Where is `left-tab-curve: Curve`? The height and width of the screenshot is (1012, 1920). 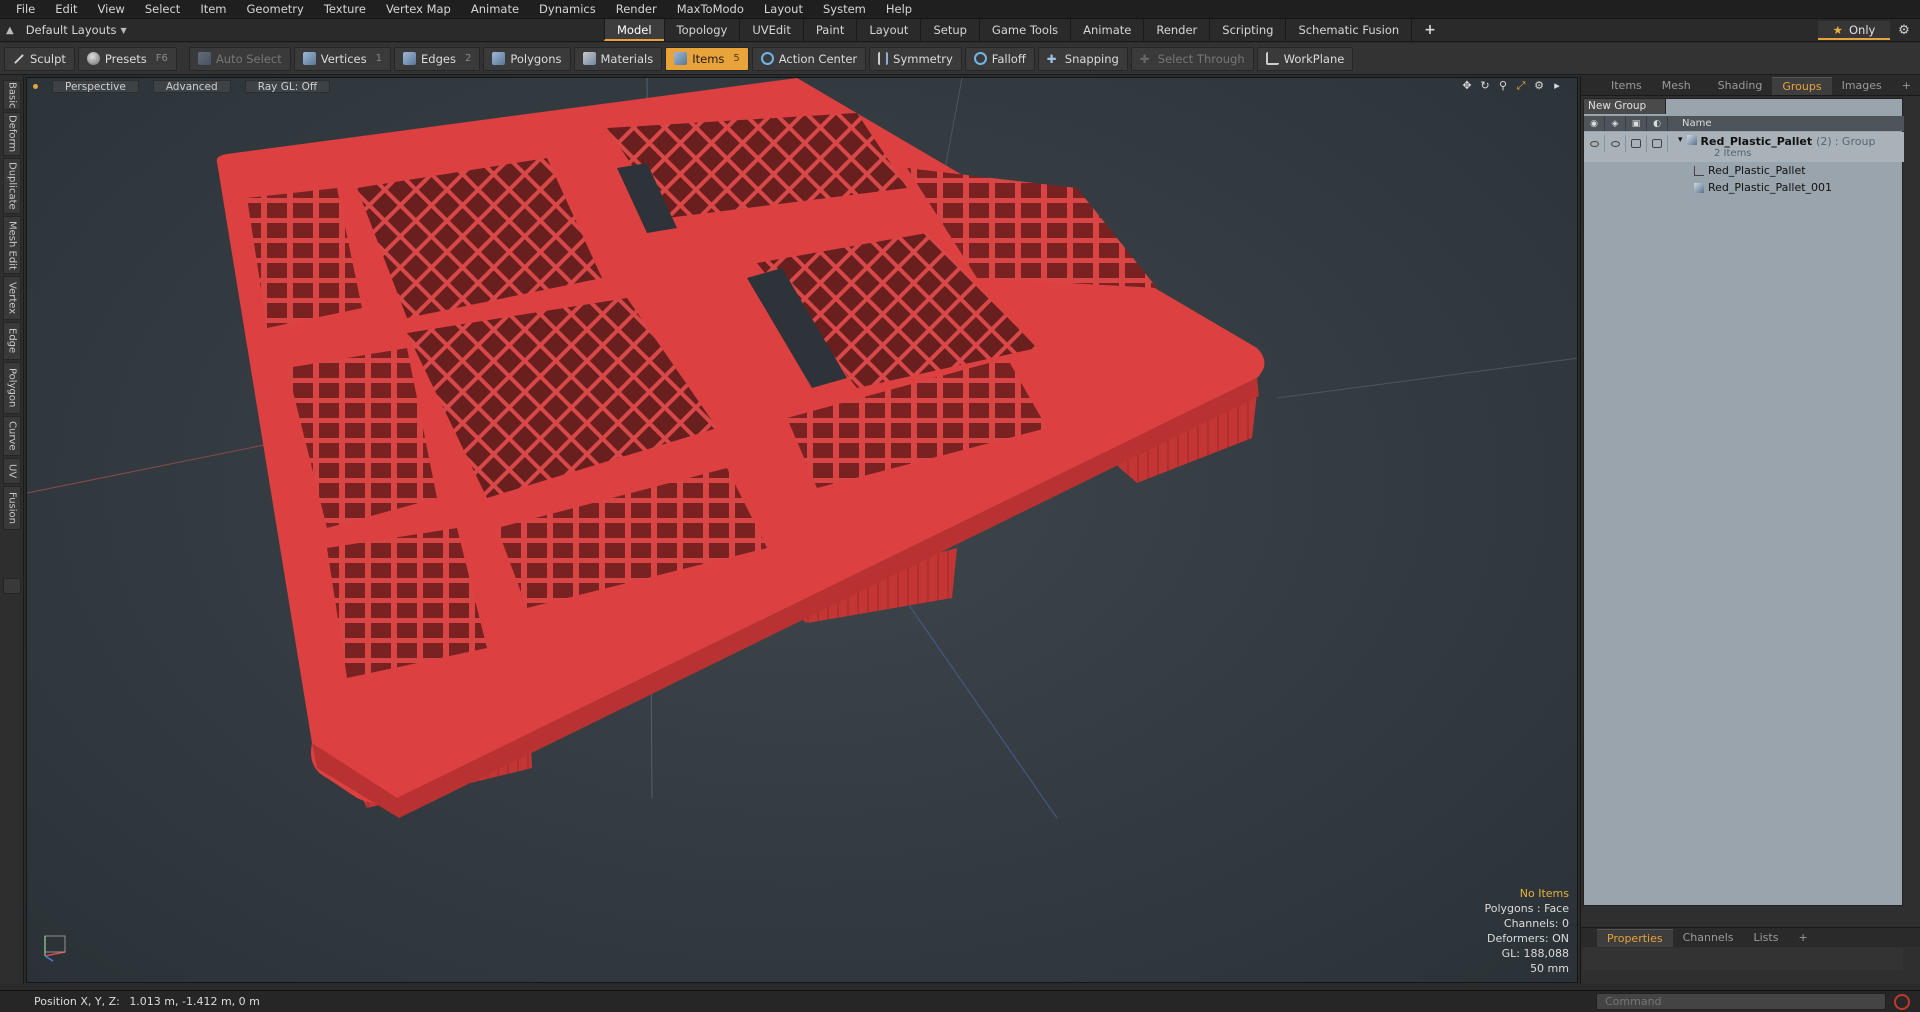
left-tab-curve: Curve is located at coordinates (12, 436).